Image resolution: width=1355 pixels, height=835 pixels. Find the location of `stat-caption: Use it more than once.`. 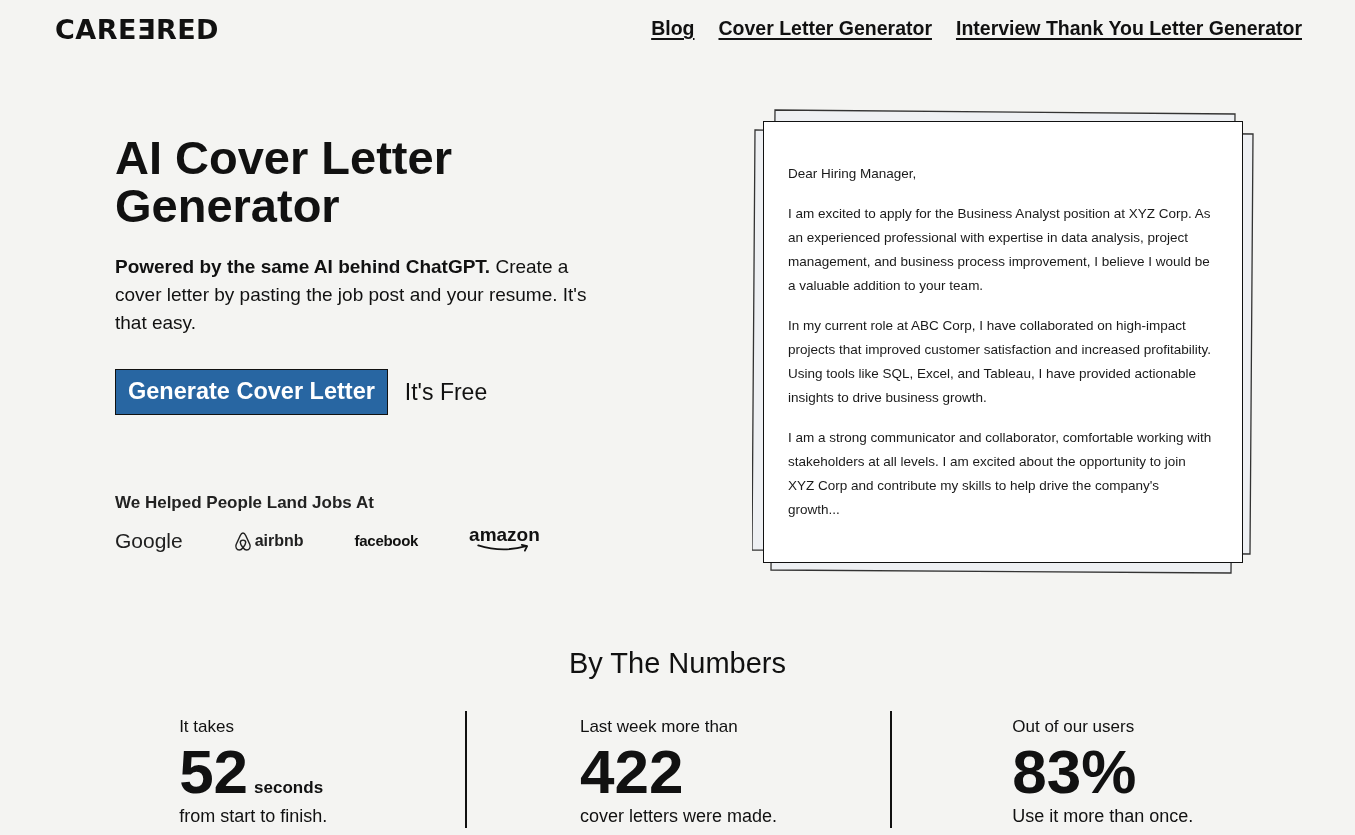

stat-caption: Use it more than once. is located at coordinates (1103, 816).